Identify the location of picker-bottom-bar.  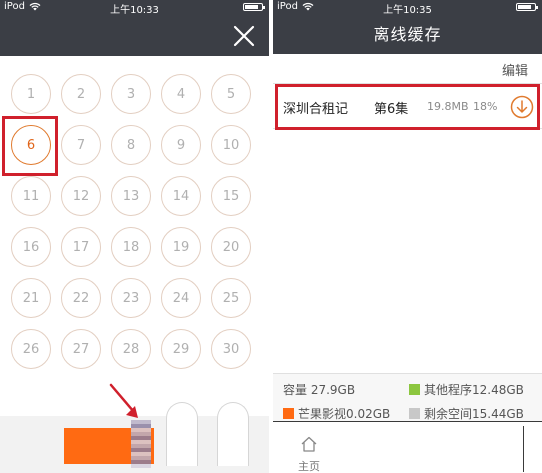
(134, 437).